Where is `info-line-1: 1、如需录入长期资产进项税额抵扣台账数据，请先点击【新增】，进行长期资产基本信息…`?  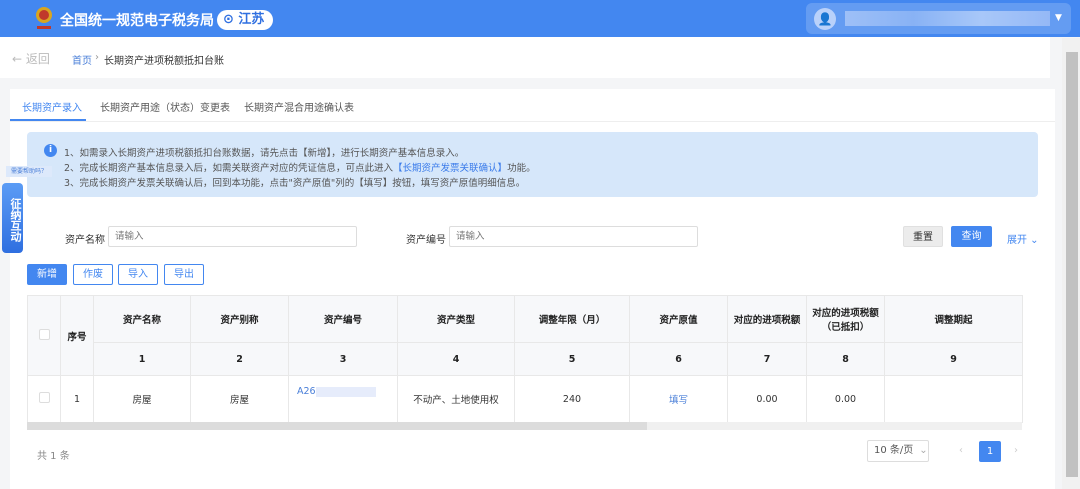 info-line-1: 1、如需录入长期资产进项税额抵扣台账数据，请先点击【新增】，进行长期资产基本信息… is located at coordinates (264, 153).